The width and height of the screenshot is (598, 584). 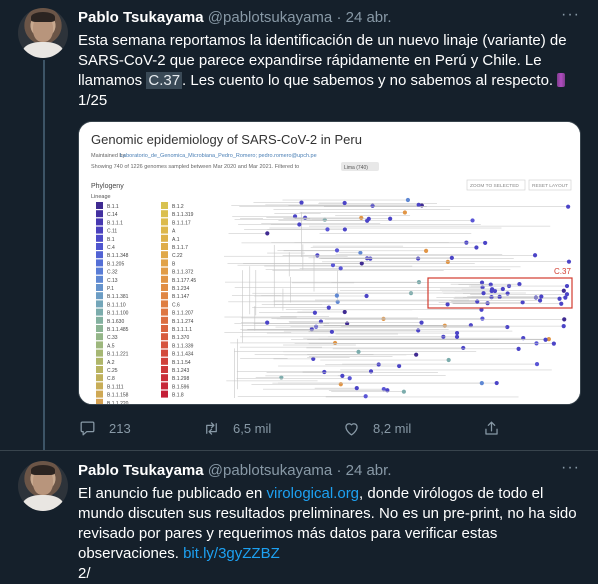 I want to click on c37-callout: C.37, so click(x=562, y=271).